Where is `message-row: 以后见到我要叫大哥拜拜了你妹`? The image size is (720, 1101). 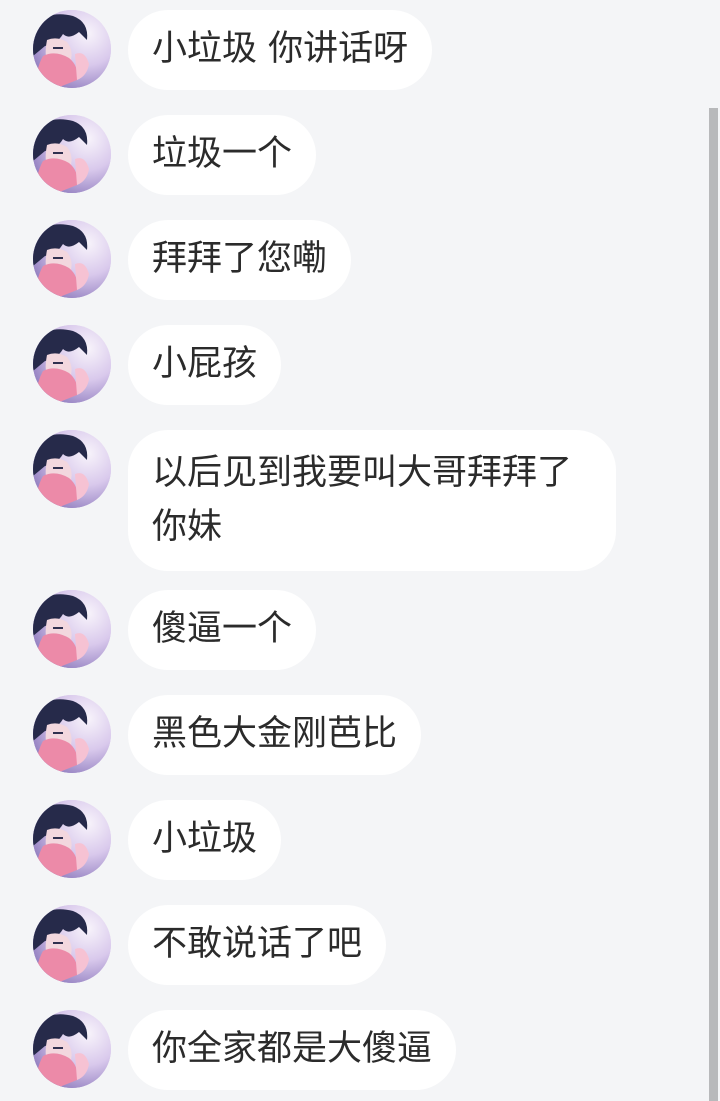
message-row: 以后见到我要叫大哥拜拜了你妹 is located at coordinates (353, 500).